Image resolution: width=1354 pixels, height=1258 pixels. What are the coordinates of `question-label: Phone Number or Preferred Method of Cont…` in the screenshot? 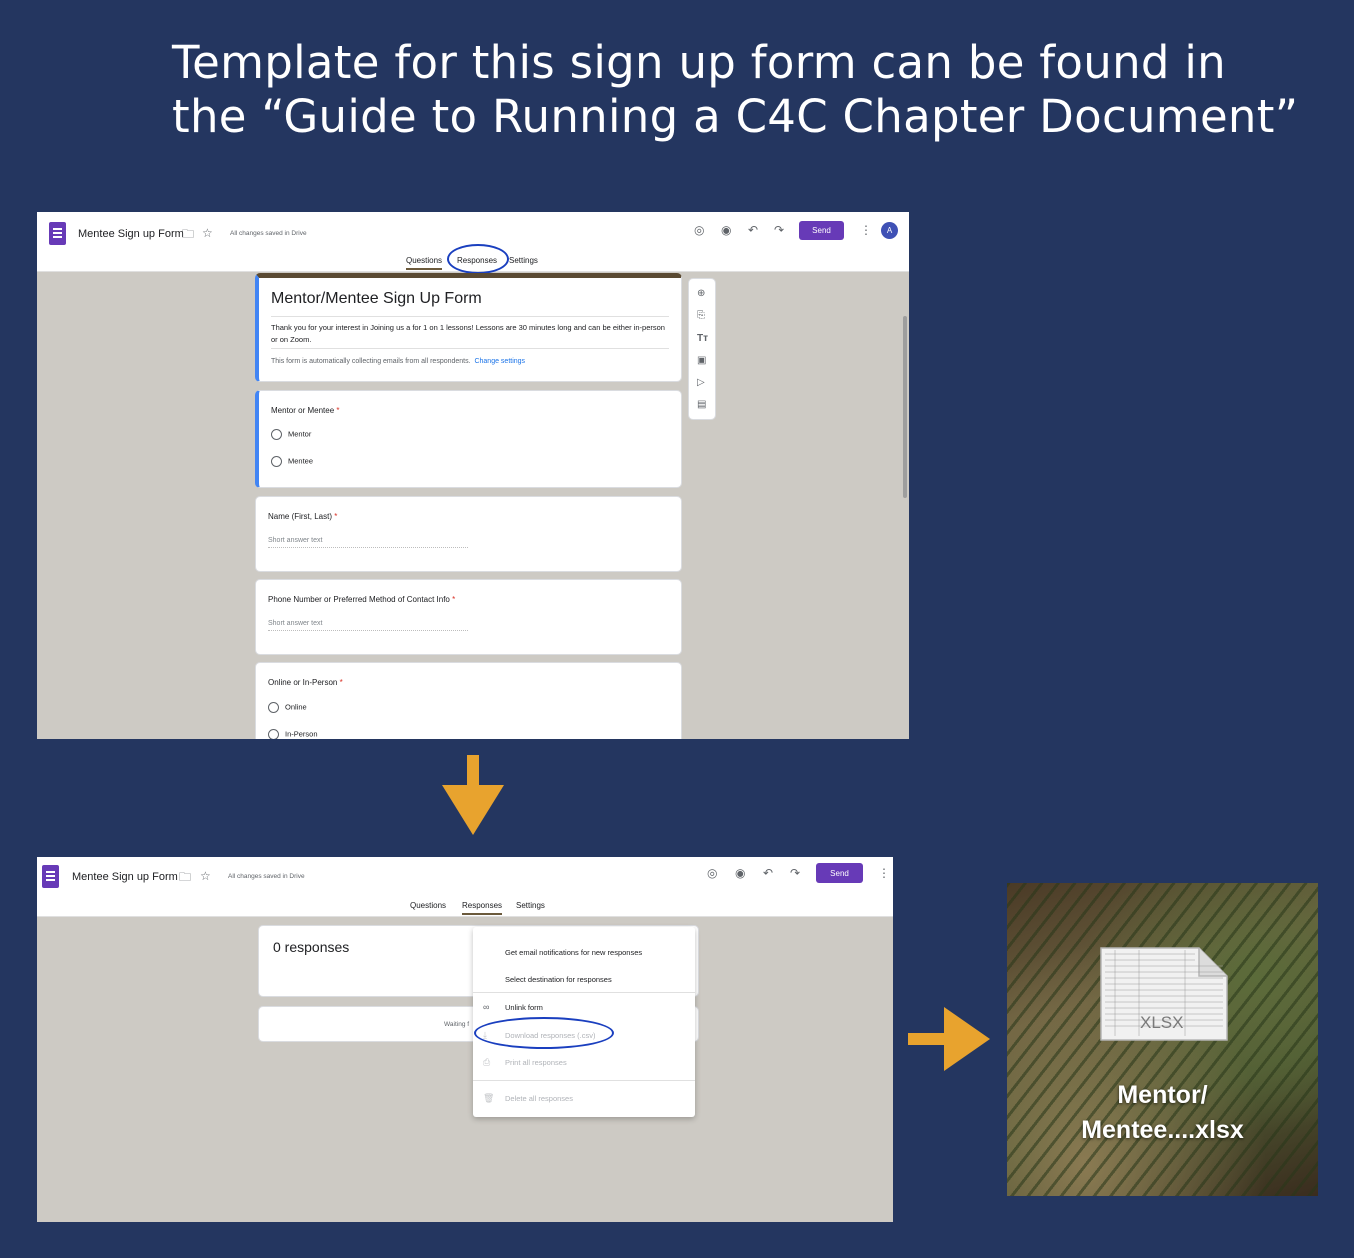 It's located at (361, 599).